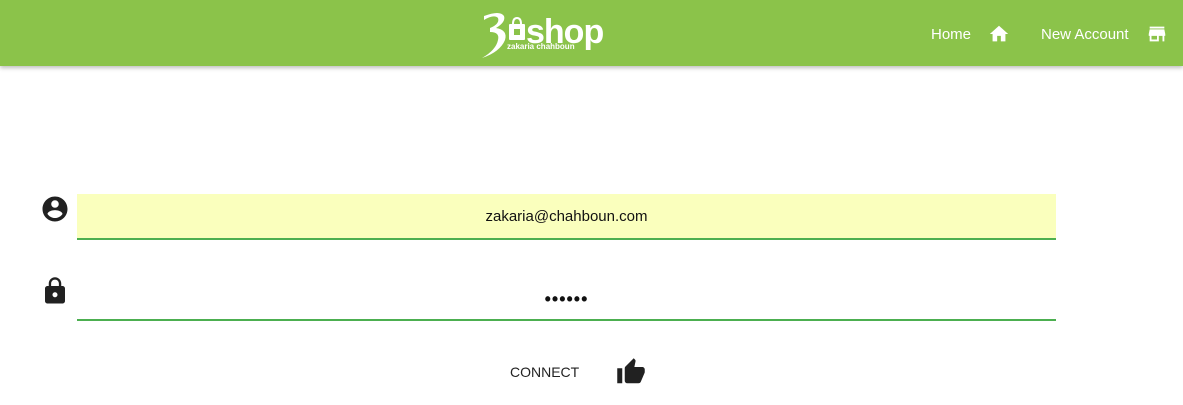  What do you see at coordinates (541, 46) in the screenshot?
I see `brand-subtitle: zakaria chahboun` at bounding box center [541, 46].